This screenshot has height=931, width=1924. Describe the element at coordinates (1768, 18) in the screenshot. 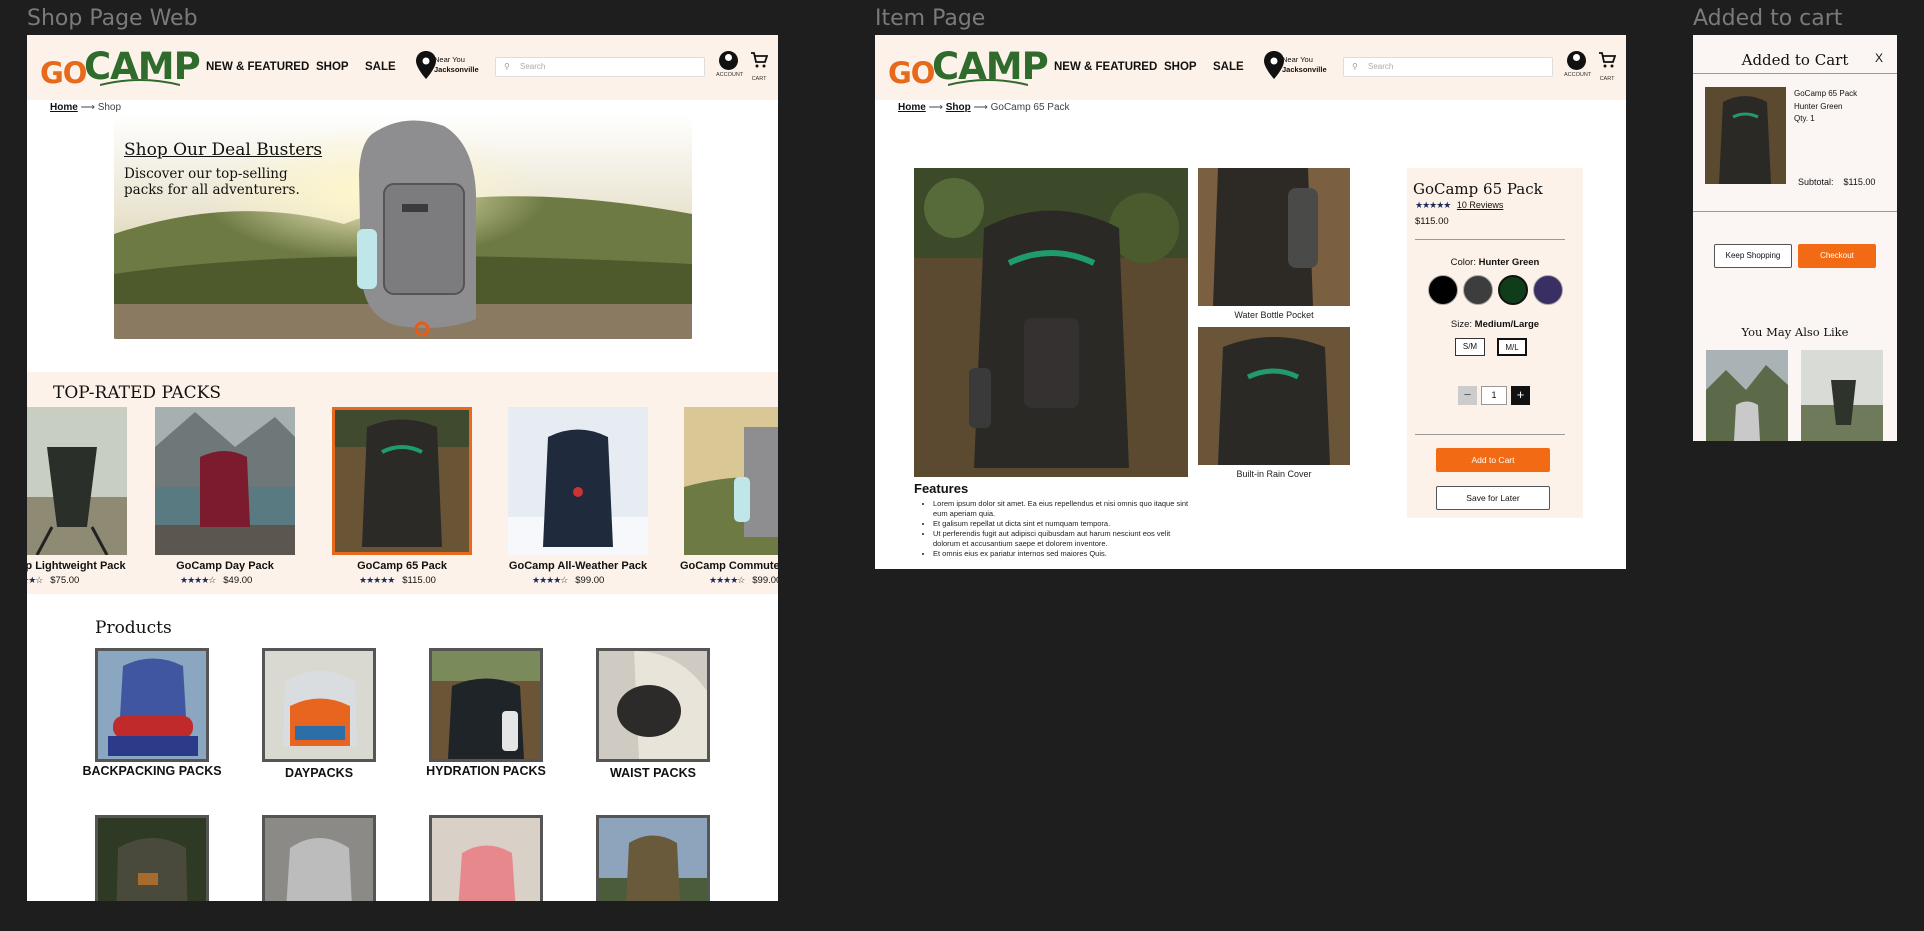

I see `frame-title-cart: Added to cart` at that location.